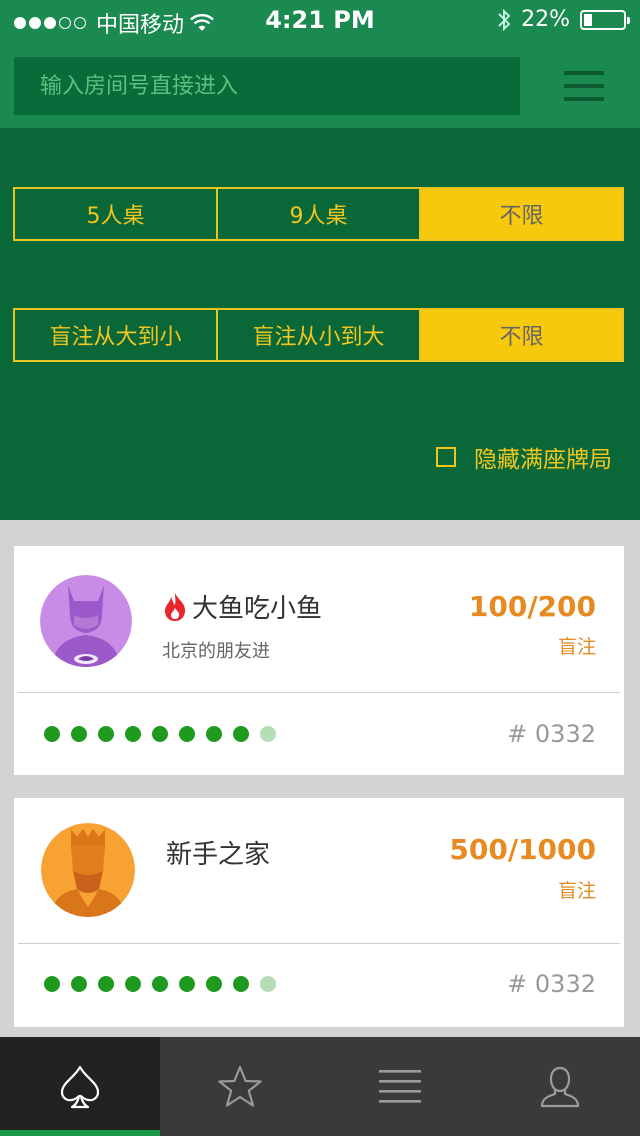  I want to click on tab-favorites, so click(240, 1086).